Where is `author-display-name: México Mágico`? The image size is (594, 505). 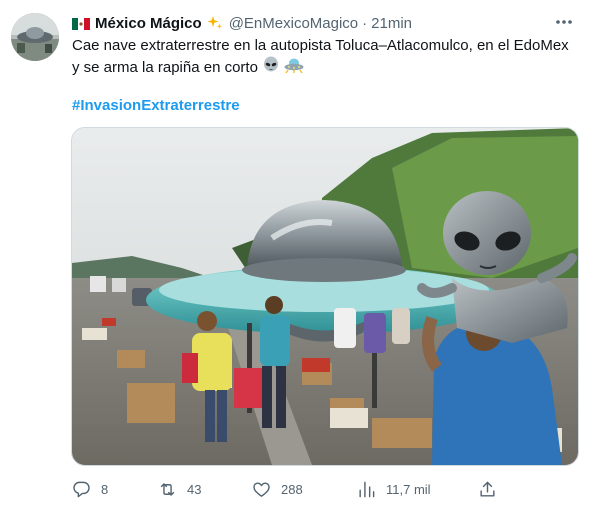
author-display-name: México Mágico is located at coordinates (148, 23).